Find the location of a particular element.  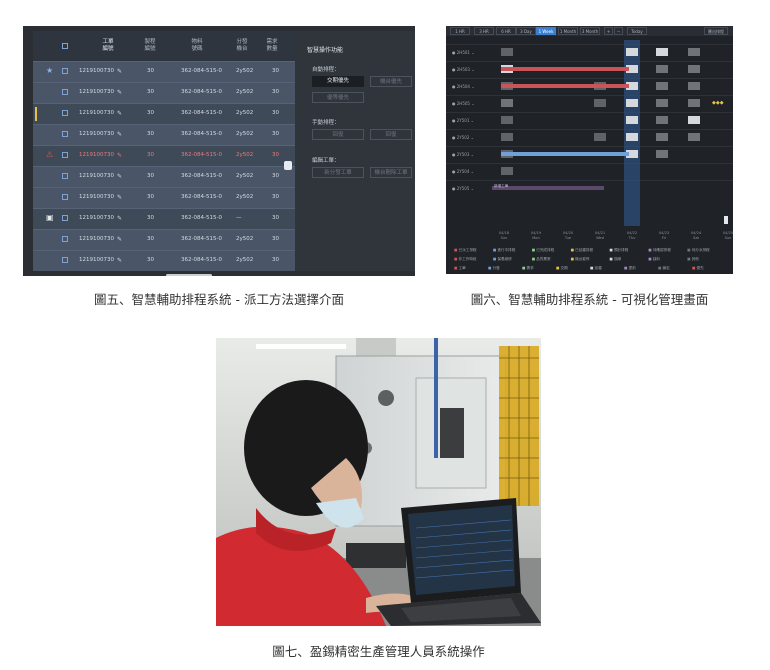

legend-item: ■ 優先 is located at coordinates (698, 268).